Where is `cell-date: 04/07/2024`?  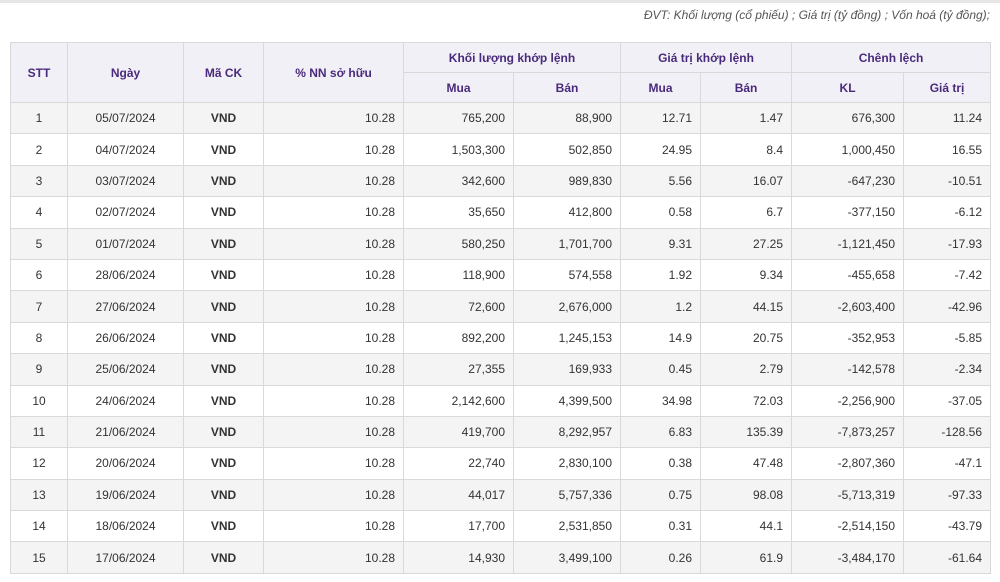 cell-date: 04/07/2024 is located at coordinates (125, 149).